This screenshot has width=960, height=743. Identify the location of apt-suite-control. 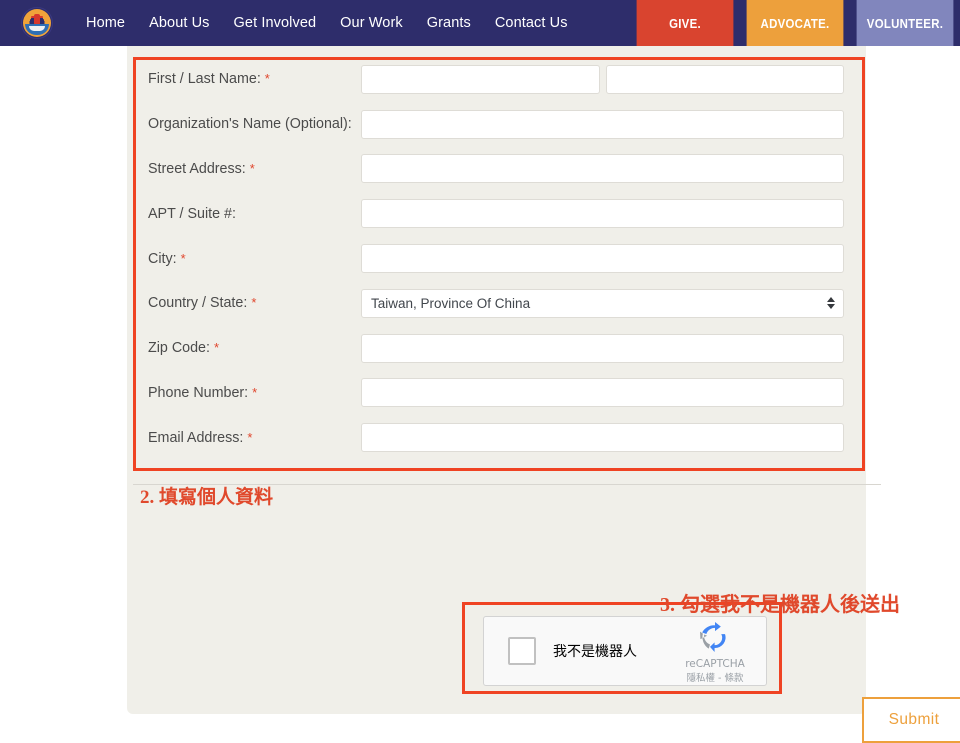
(613, 214).